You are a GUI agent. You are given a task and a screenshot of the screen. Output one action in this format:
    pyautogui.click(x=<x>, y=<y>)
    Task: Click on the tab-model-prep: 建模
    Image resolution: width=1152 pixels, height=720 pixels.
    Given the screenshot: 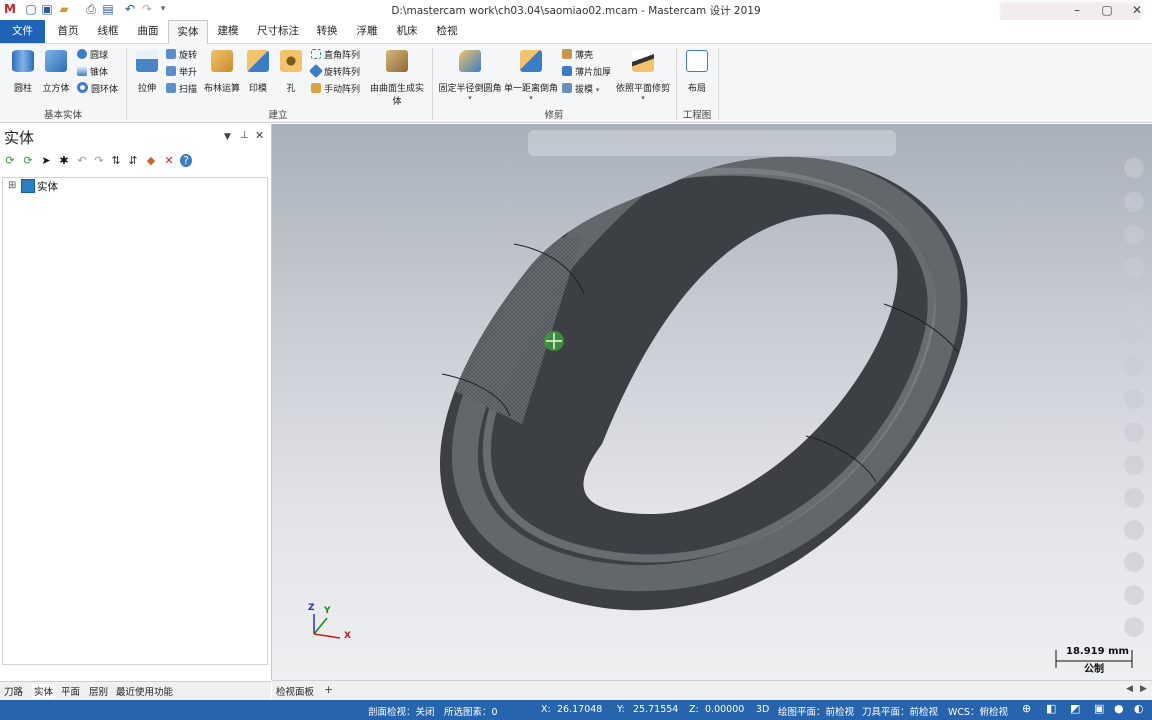 What is the action you would take?
    pyautogui.click(x=228, y=31)
    